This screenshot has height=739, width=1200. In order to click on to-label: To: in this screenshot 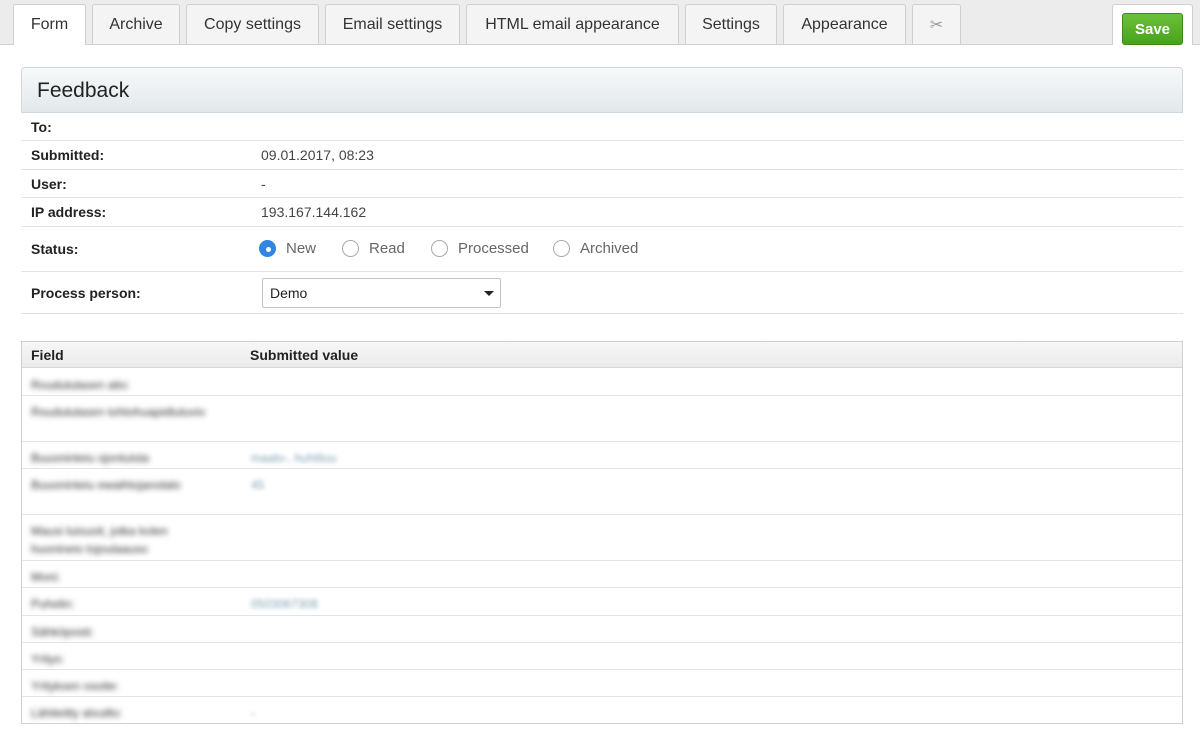, I will do `click(41, 127)`.